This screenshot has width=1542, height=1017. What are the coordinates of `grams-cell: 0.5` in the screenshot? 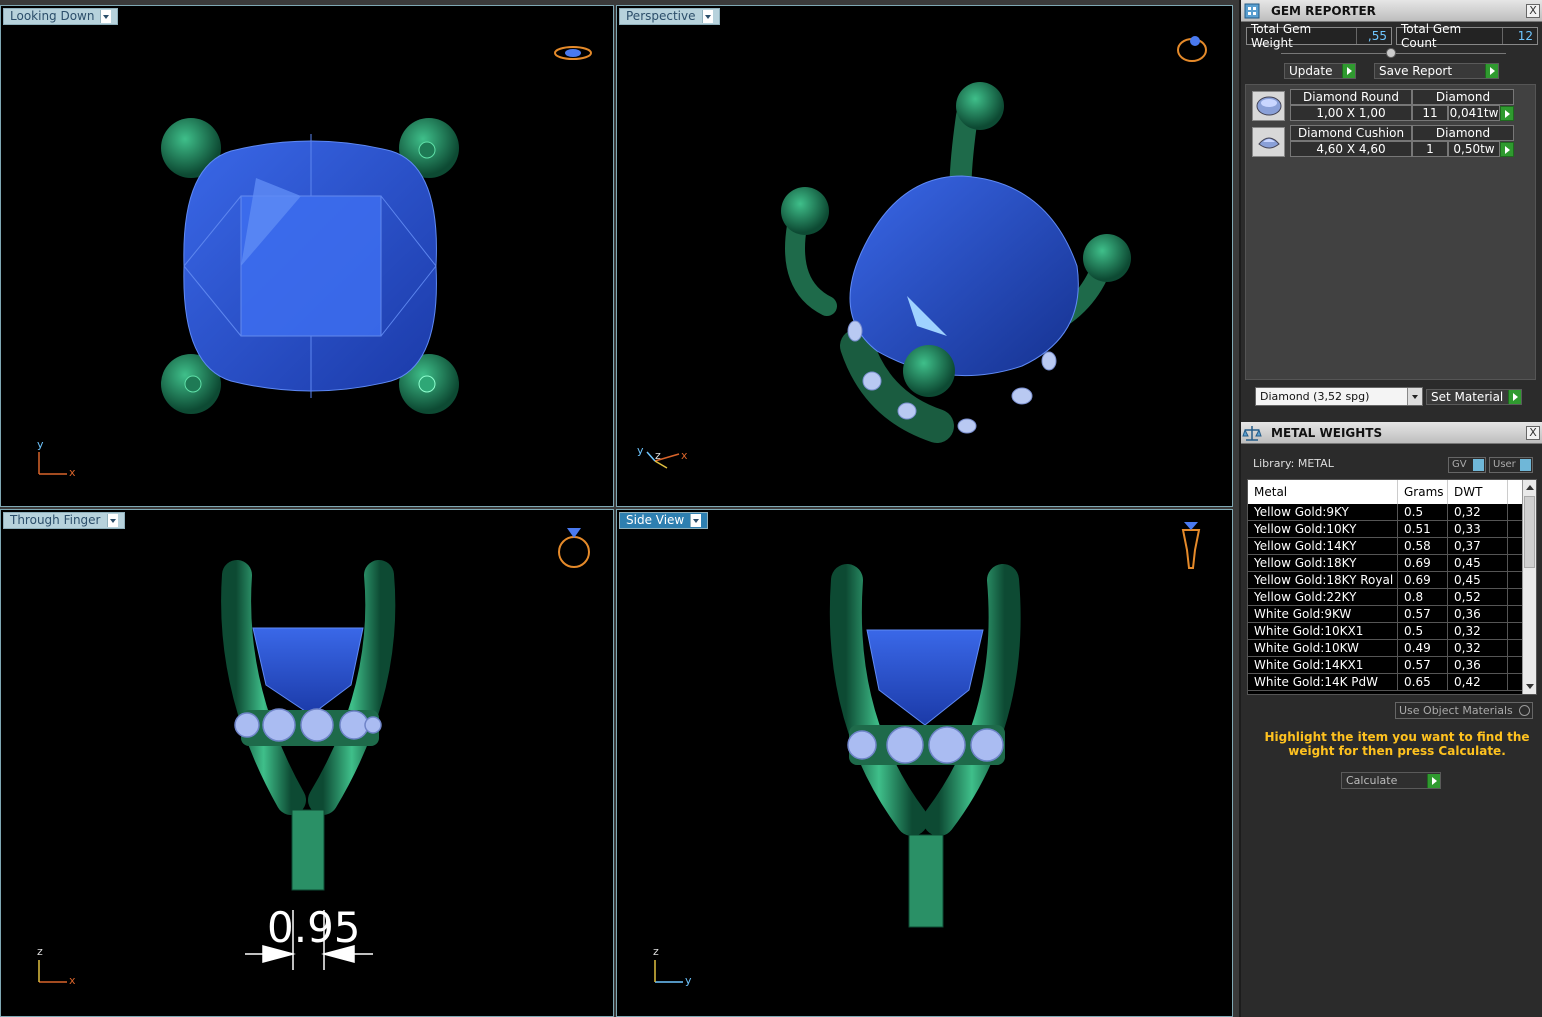 It's located at (1423, 631).